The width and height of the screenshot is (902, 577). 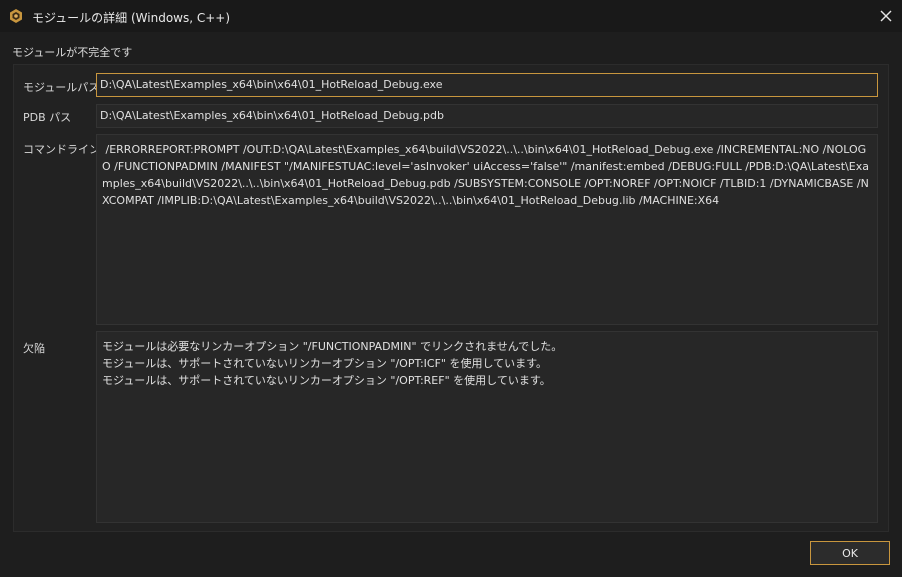 What do you see at coordinates (451, 16) in the screenshot?
I see `title-bar: モジュールの詳細 (Windows, C++)` at bounding box center [451, 16].